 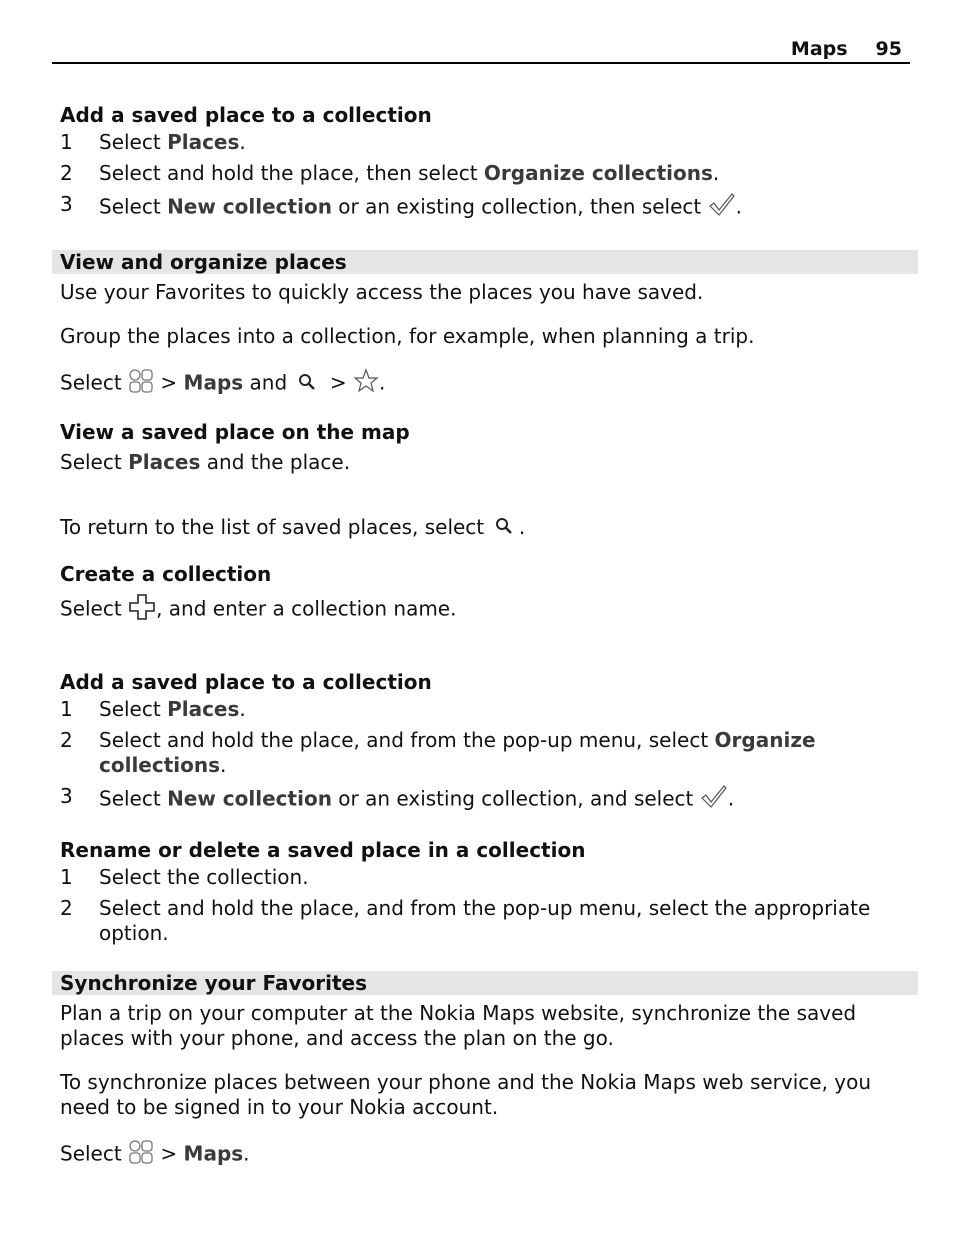 I want to click on section-heading-sync: Synchronize your Favorites, so click(x=485, y=983).